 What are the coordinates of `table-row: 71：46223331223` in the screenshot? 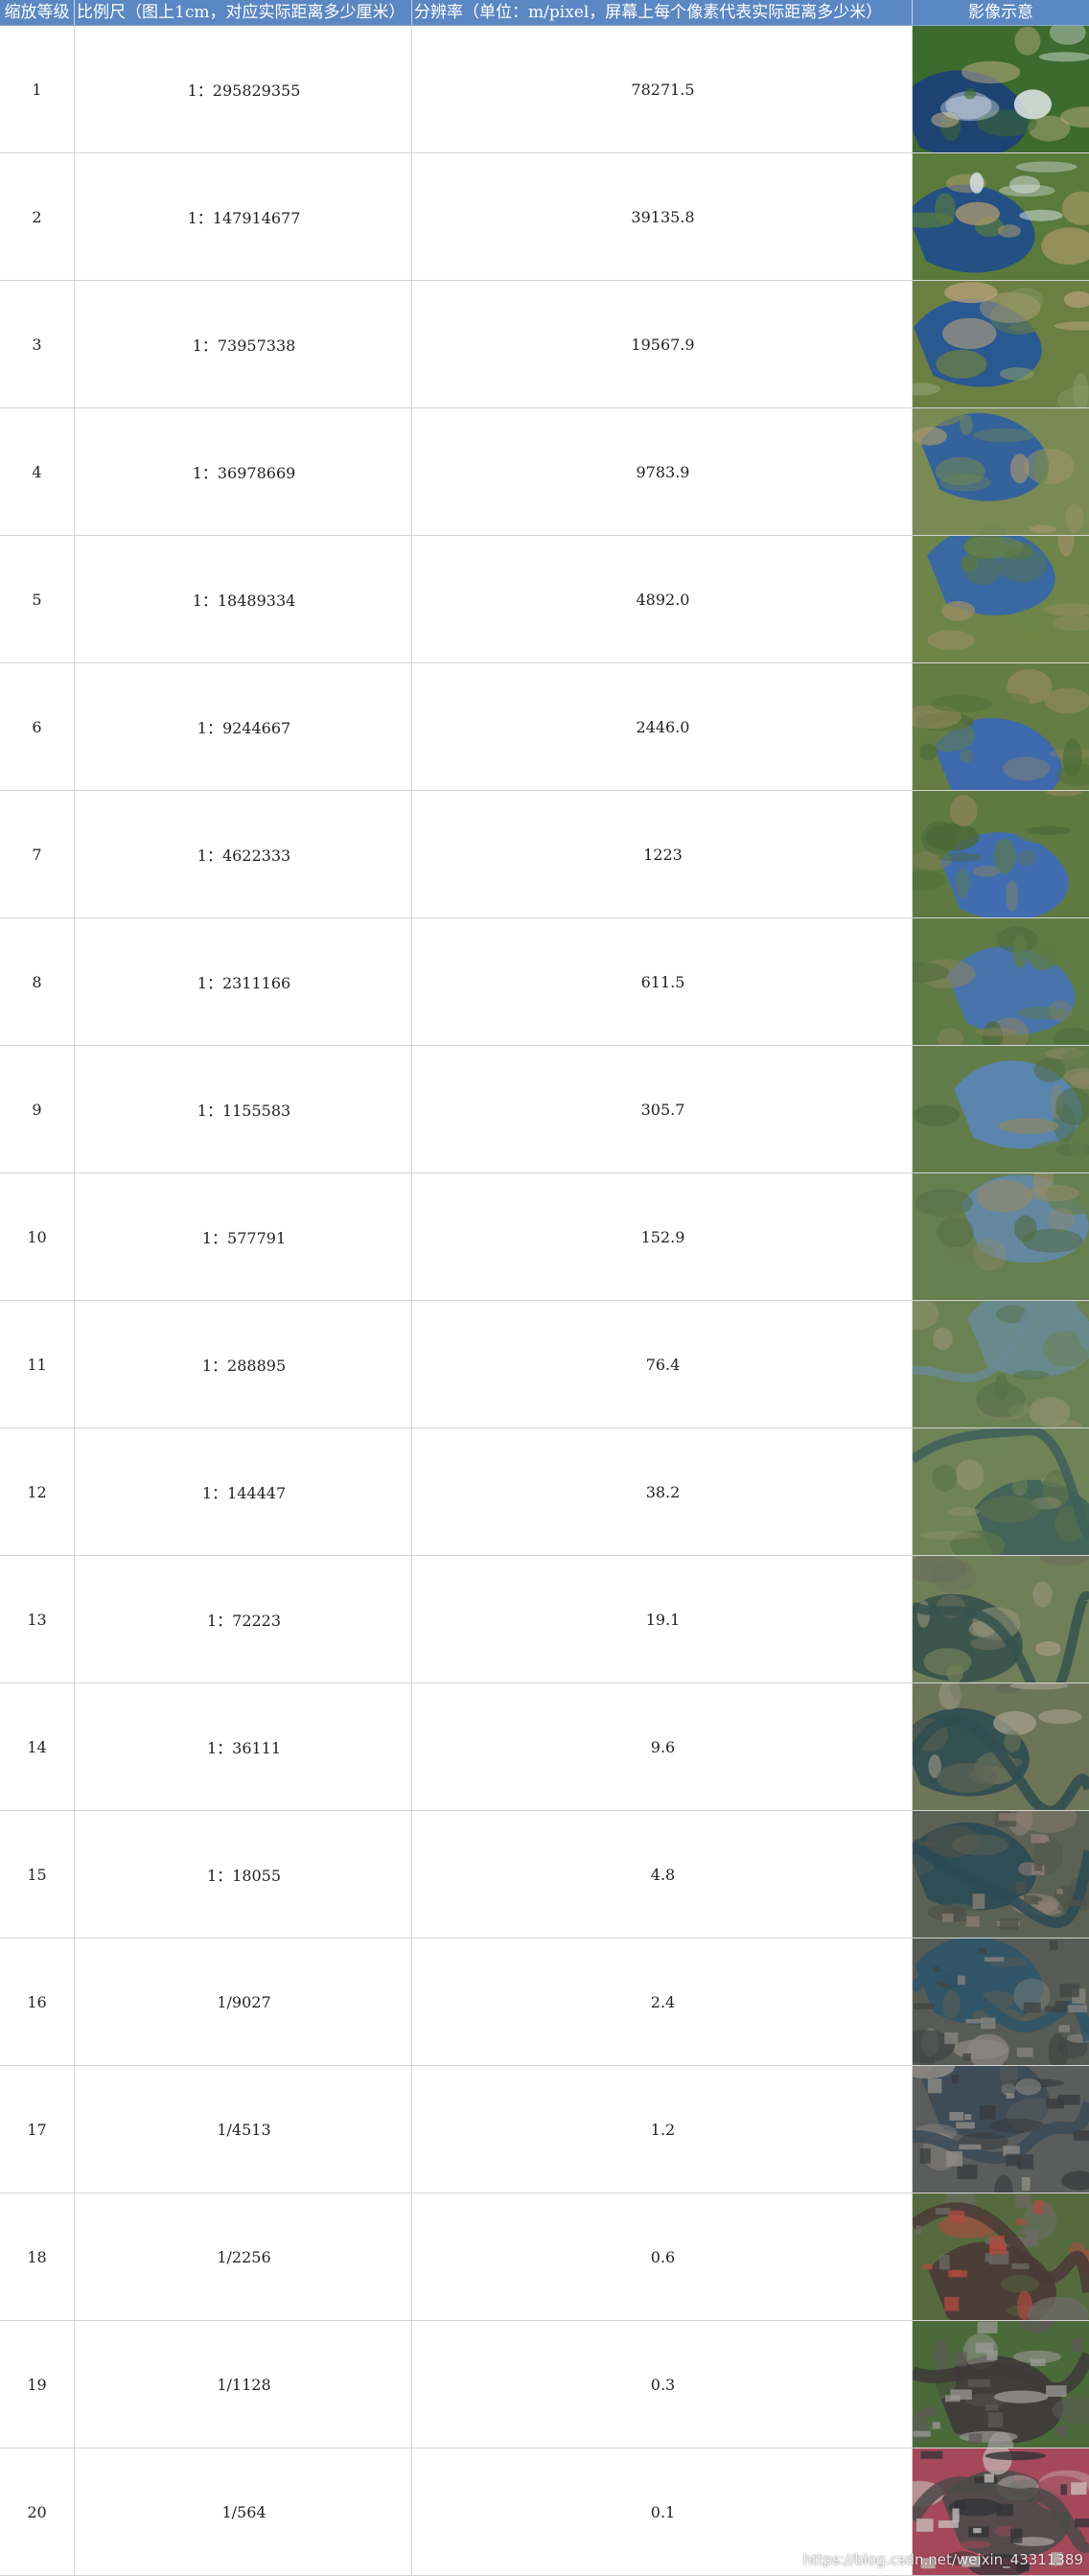 It's located at (544, 855).